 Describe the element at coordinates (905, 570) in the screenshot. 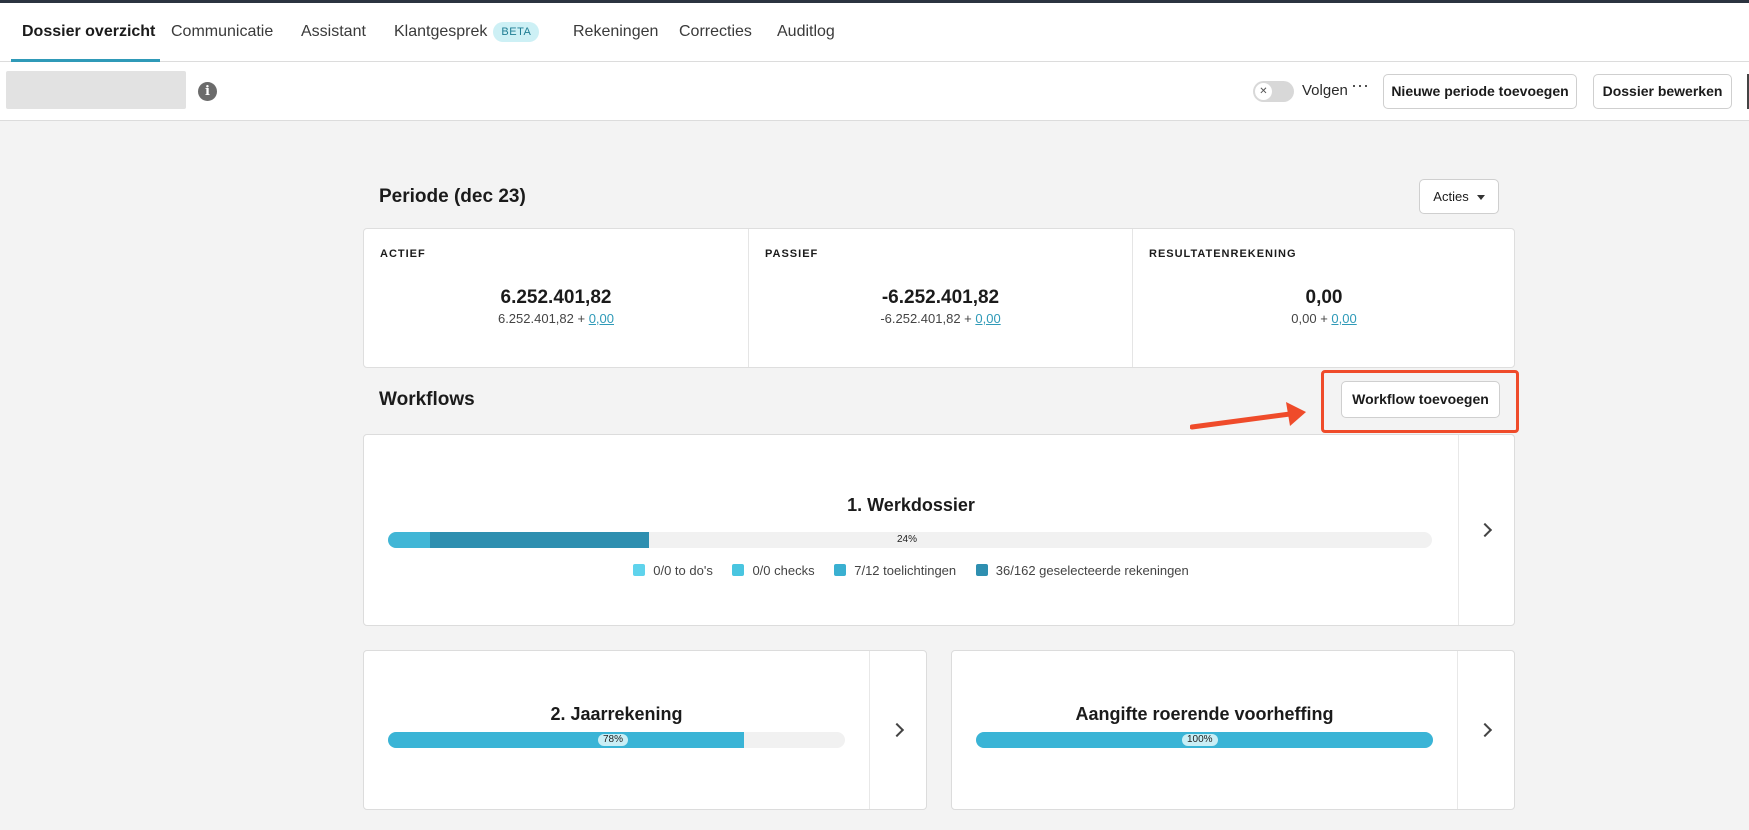

I see `legend-label: 7/12 toelichtingen` at that location.